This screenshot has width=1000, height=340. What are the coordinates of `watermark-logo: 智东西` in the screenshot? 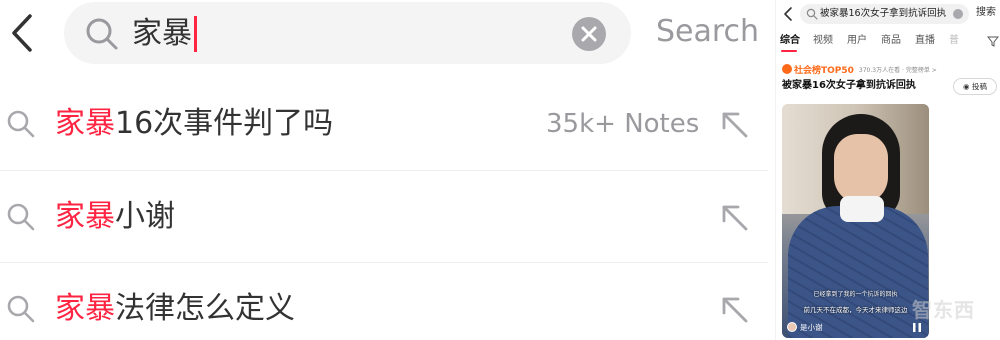 It's located at (953, 312).